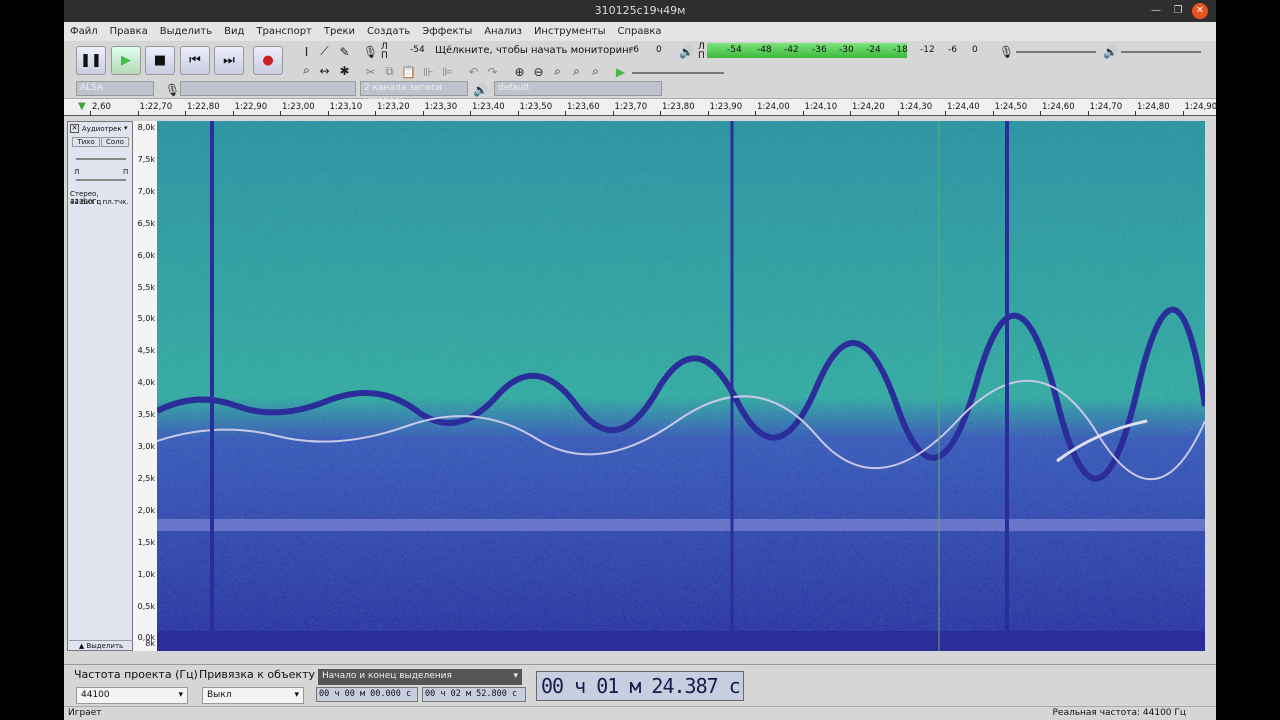 The image size is (1280, 720). I want to click on menu-file: Файл, so click(84, 31).